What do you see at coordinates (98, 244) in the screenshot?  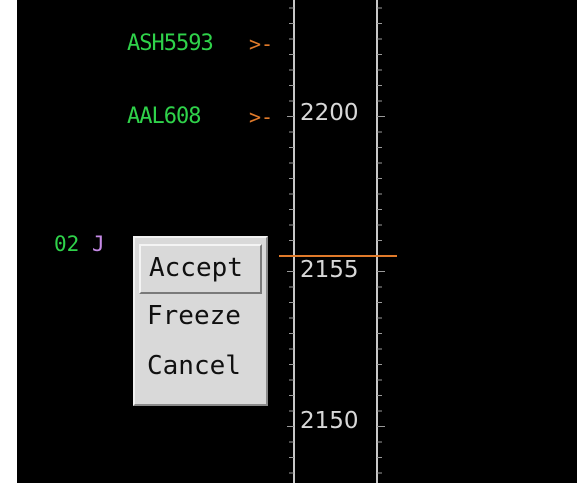 I see `flight-callsign-partial: J` at bounding box center [98, 244].